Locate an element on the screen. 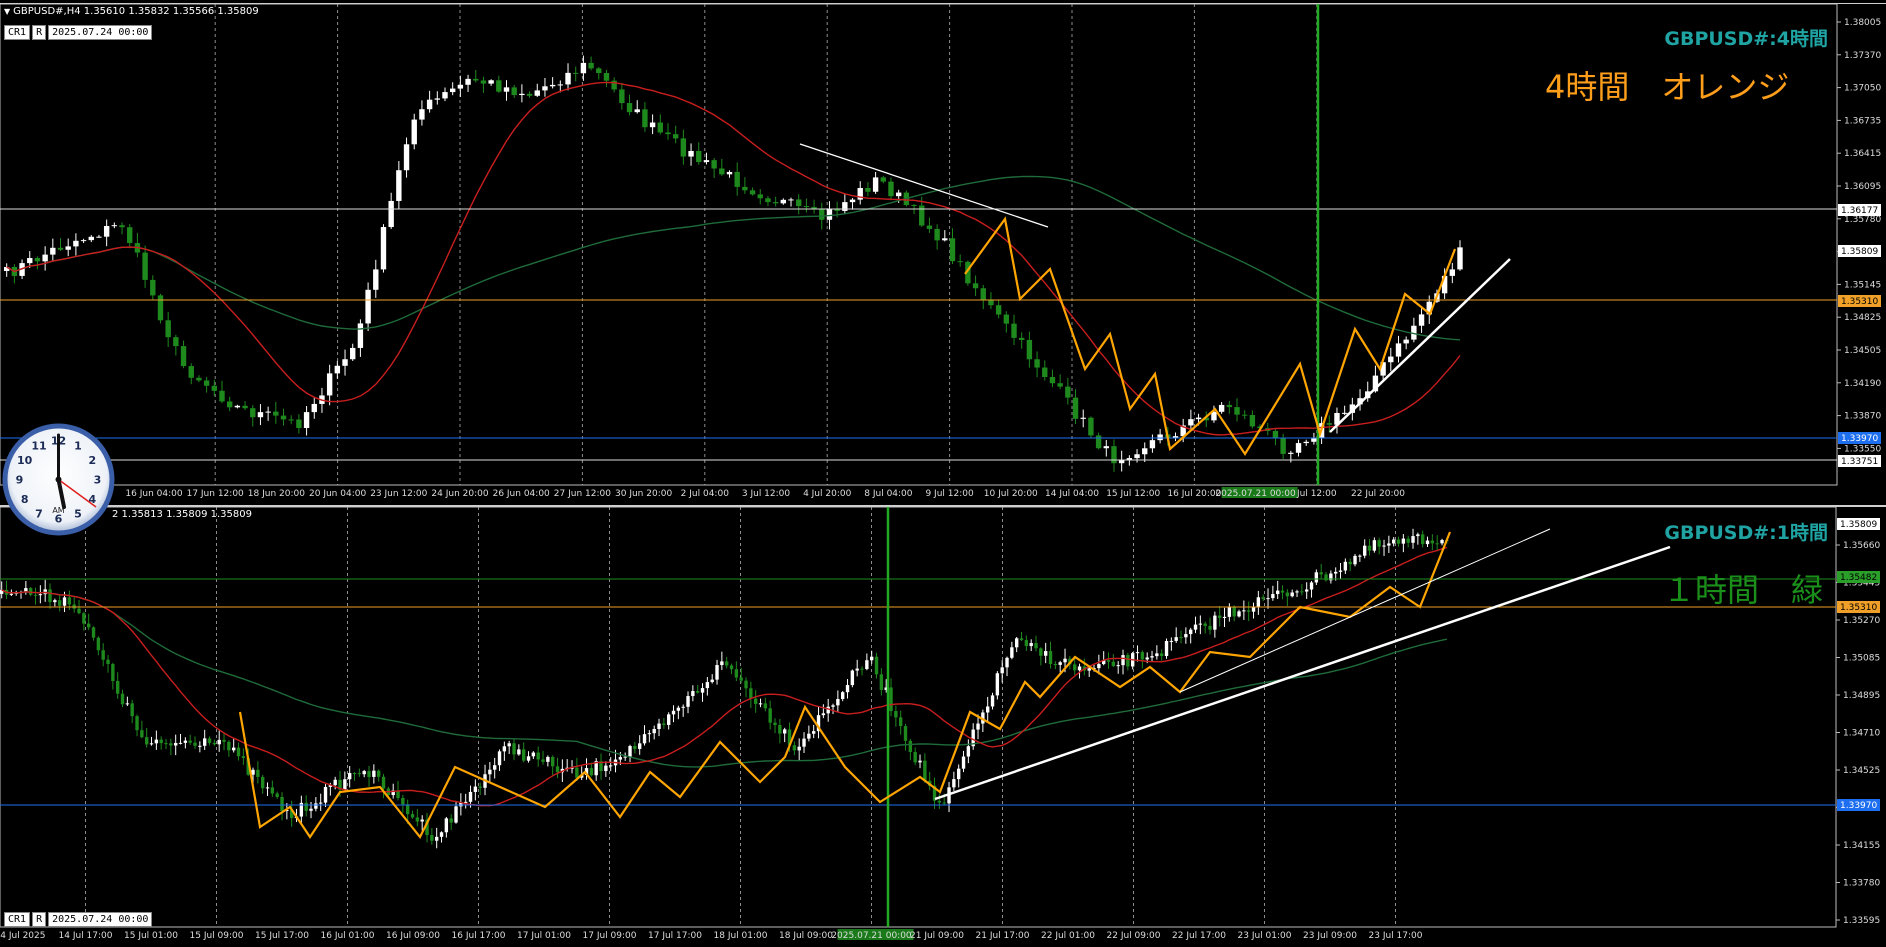  h4-cr1-button: CR1 is located at coordinates (17, 32).